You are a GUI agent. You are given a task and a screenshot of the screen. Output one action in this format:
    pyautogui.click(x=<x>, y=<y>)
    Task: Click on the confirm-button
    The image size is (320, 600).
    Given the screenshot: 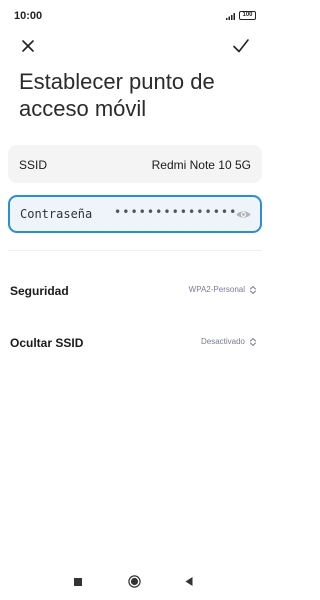 What is the action you would take?
    pyautogui.click(x=241, y=46)
    